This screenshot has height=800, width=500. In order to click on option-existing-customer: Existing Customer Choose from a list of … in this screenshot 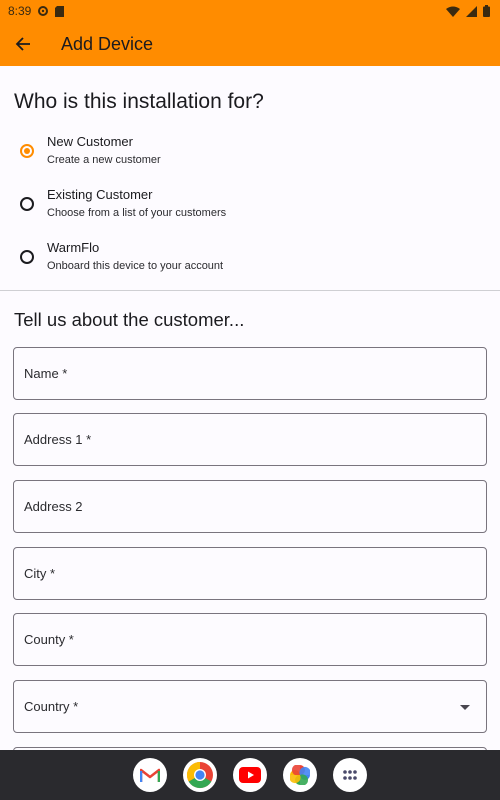, I will do `click(250, 212)`.